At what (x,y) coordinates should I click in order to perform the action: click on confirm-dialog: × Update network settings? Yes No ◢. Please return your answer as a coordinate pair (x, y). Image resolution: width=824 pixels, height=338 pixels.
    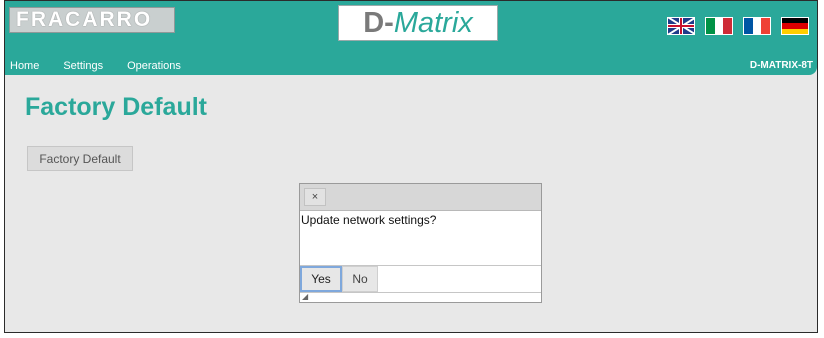
    Looking at the image, I should click on (420, 243).